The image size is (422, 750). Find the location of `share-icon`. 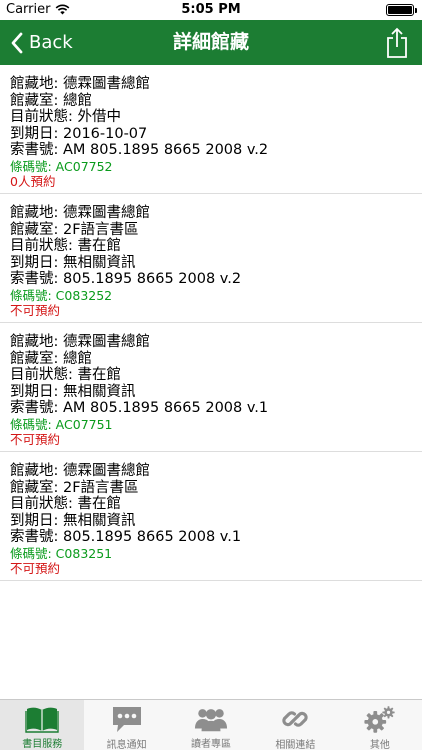

share-icon is located at coordinates (397, 42).